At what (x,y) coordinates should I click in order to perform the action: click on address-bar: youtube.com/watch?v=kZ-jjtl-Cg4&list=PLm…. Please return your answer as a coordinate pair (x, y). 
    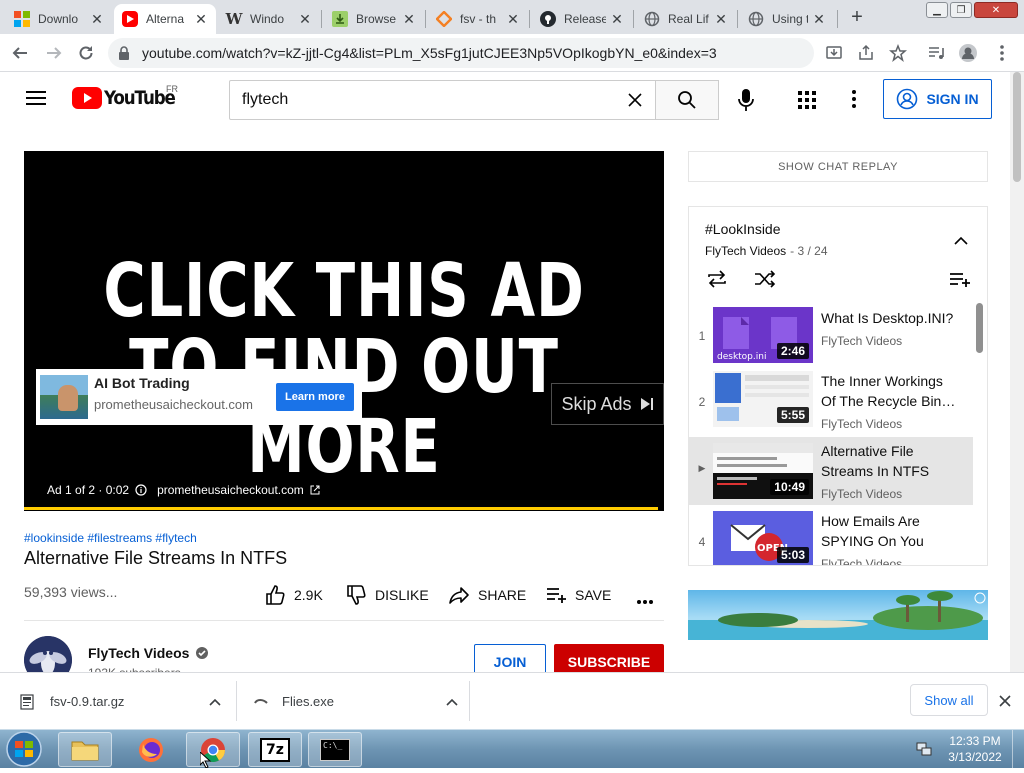
    Looking at the image, I should click on (461, 53).